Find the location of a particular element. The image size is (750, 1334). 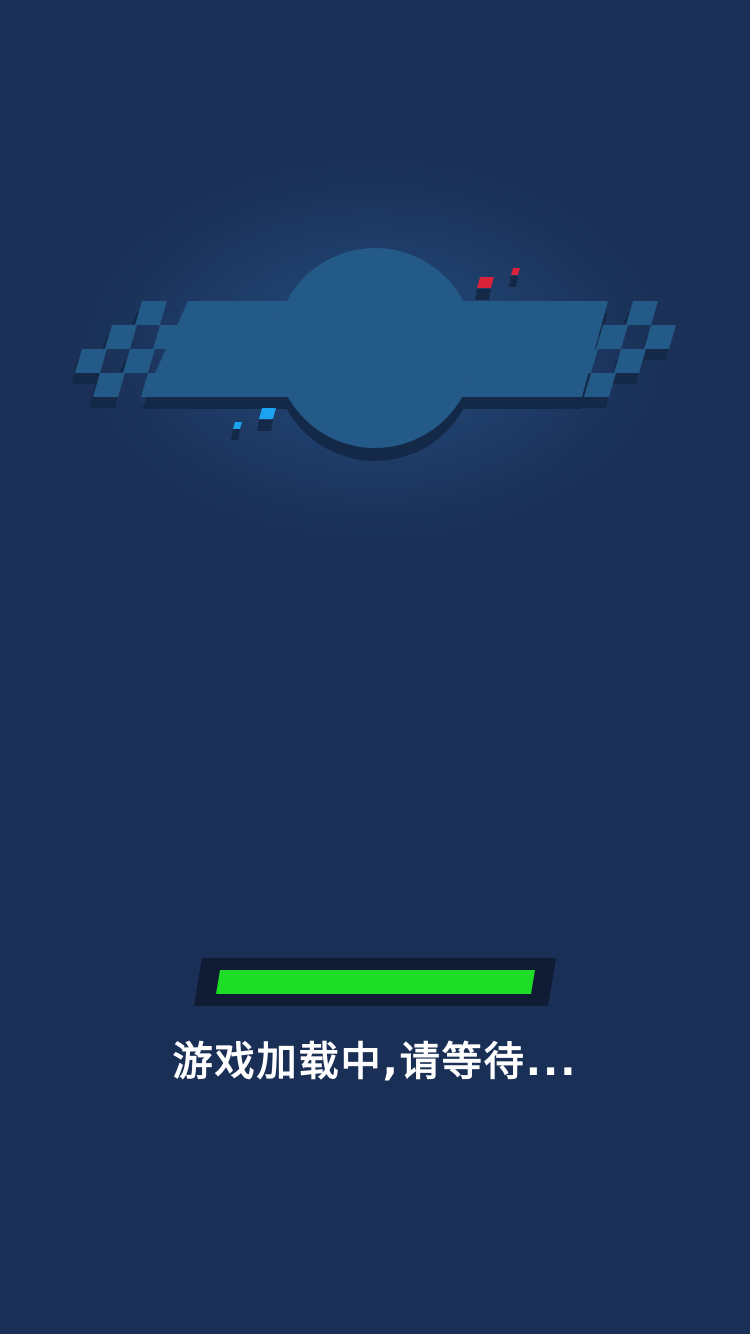

checkered-flag-racing-emblem-icon is located at coordinates (374, 354).